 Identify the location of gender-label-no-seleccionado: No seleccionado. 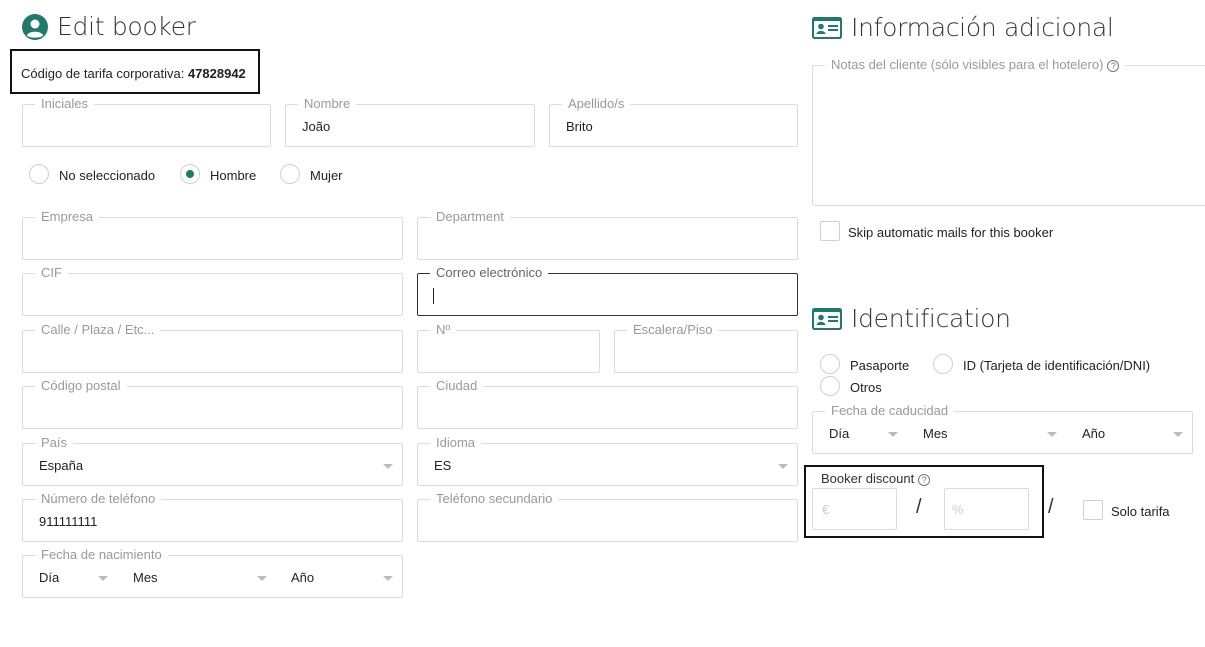
(107, 175).